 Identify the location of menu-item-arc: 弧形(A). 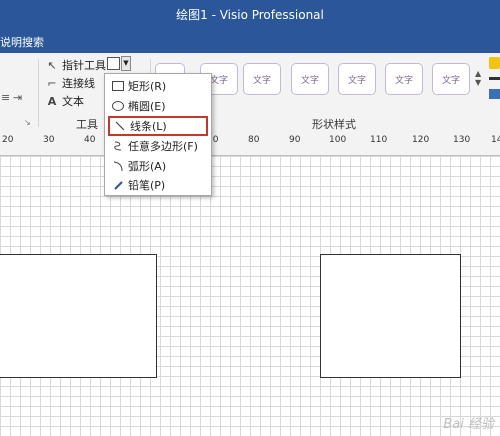
(158, 166).